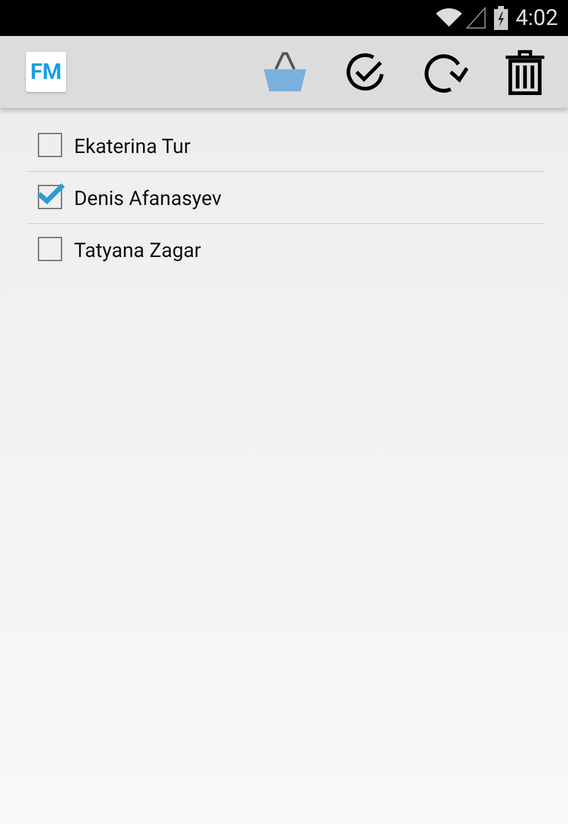 The width and height of the screenshot is (568, 824). What do you see at coordinates (501, 18) in the screenshot?
I see `battery-icon` at bounding box center [501, 18].